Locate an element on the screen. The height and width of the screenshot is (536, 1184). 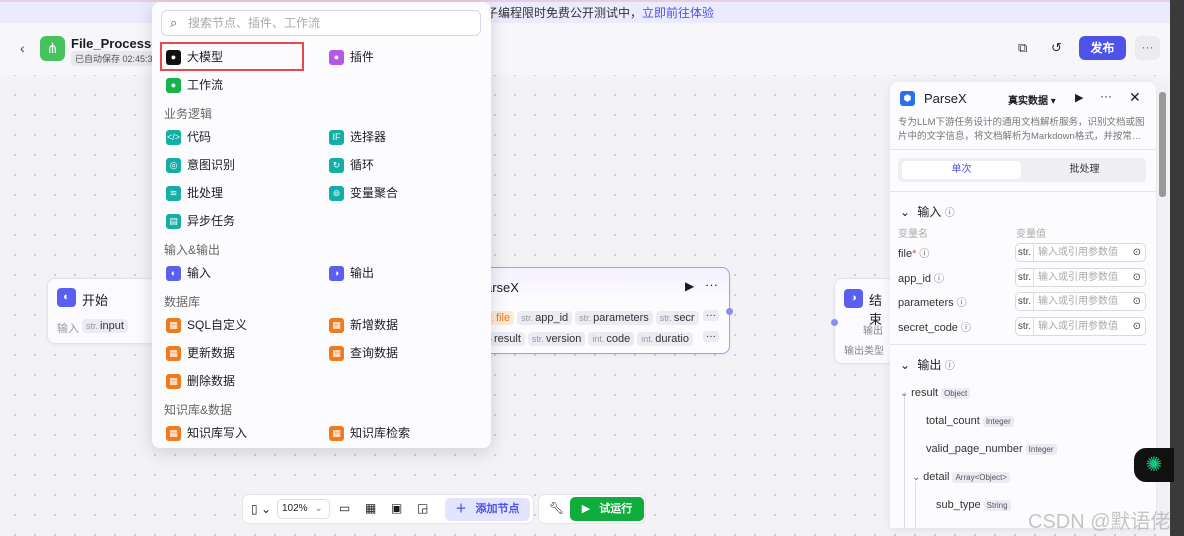
watermark: CSDN @默语佬 is located at coordinates (1099, 522).